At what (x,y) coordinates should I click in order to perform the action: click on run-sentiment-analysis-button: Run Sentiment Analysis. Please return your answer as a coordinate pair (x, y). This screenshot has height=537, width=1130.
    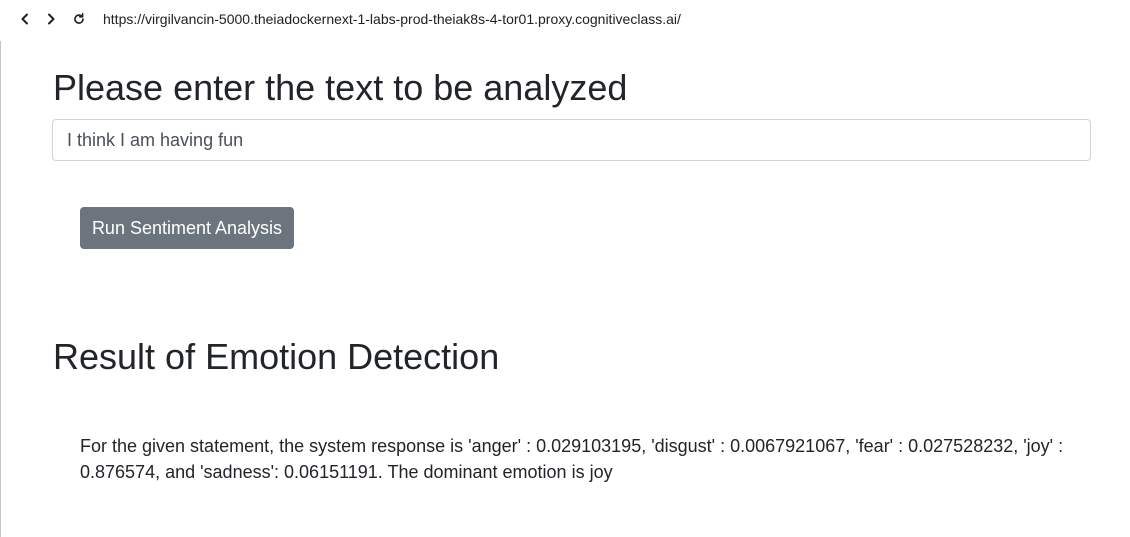
    Looking at the image, I should click on (187, 228).